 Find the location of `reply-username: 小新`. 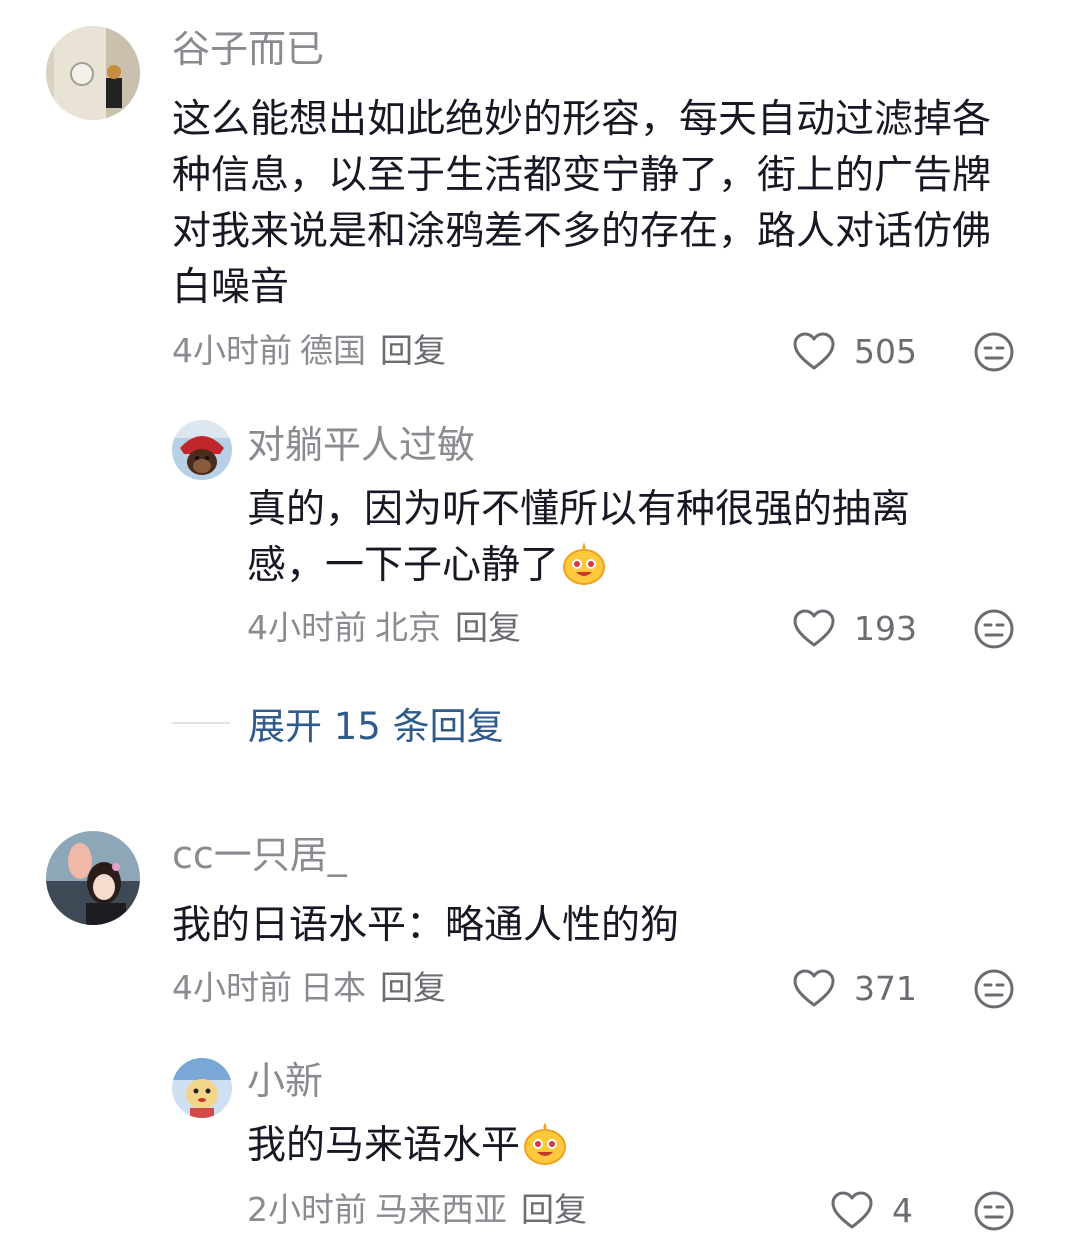

reply-username: 小新 is located at coordinates (285, 1081).